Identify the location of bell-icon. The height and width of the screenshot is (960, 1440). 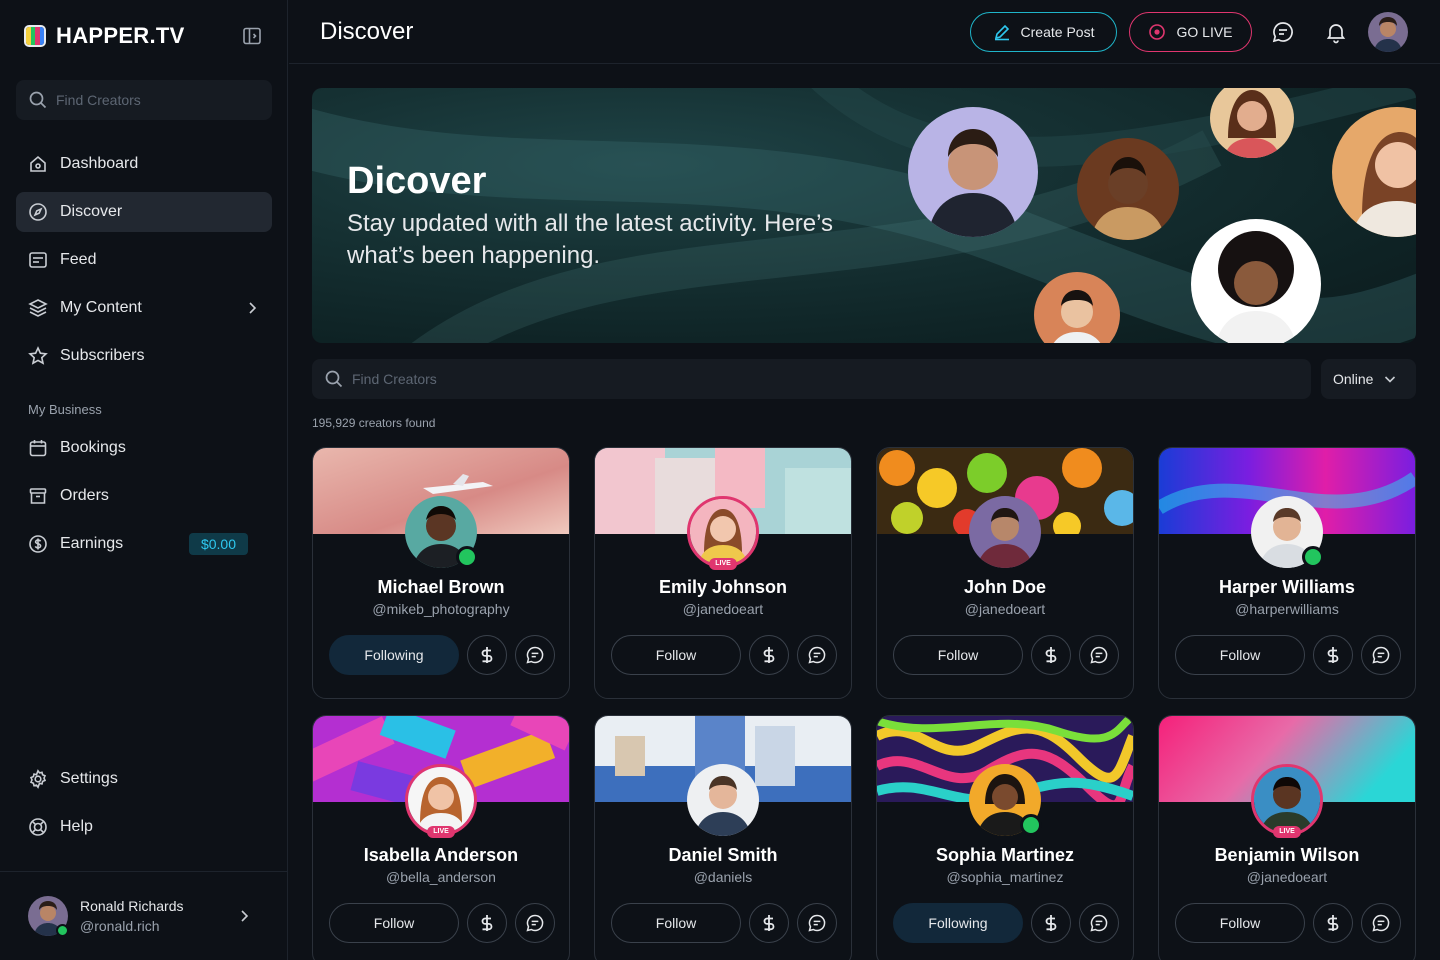
(1336, 32).